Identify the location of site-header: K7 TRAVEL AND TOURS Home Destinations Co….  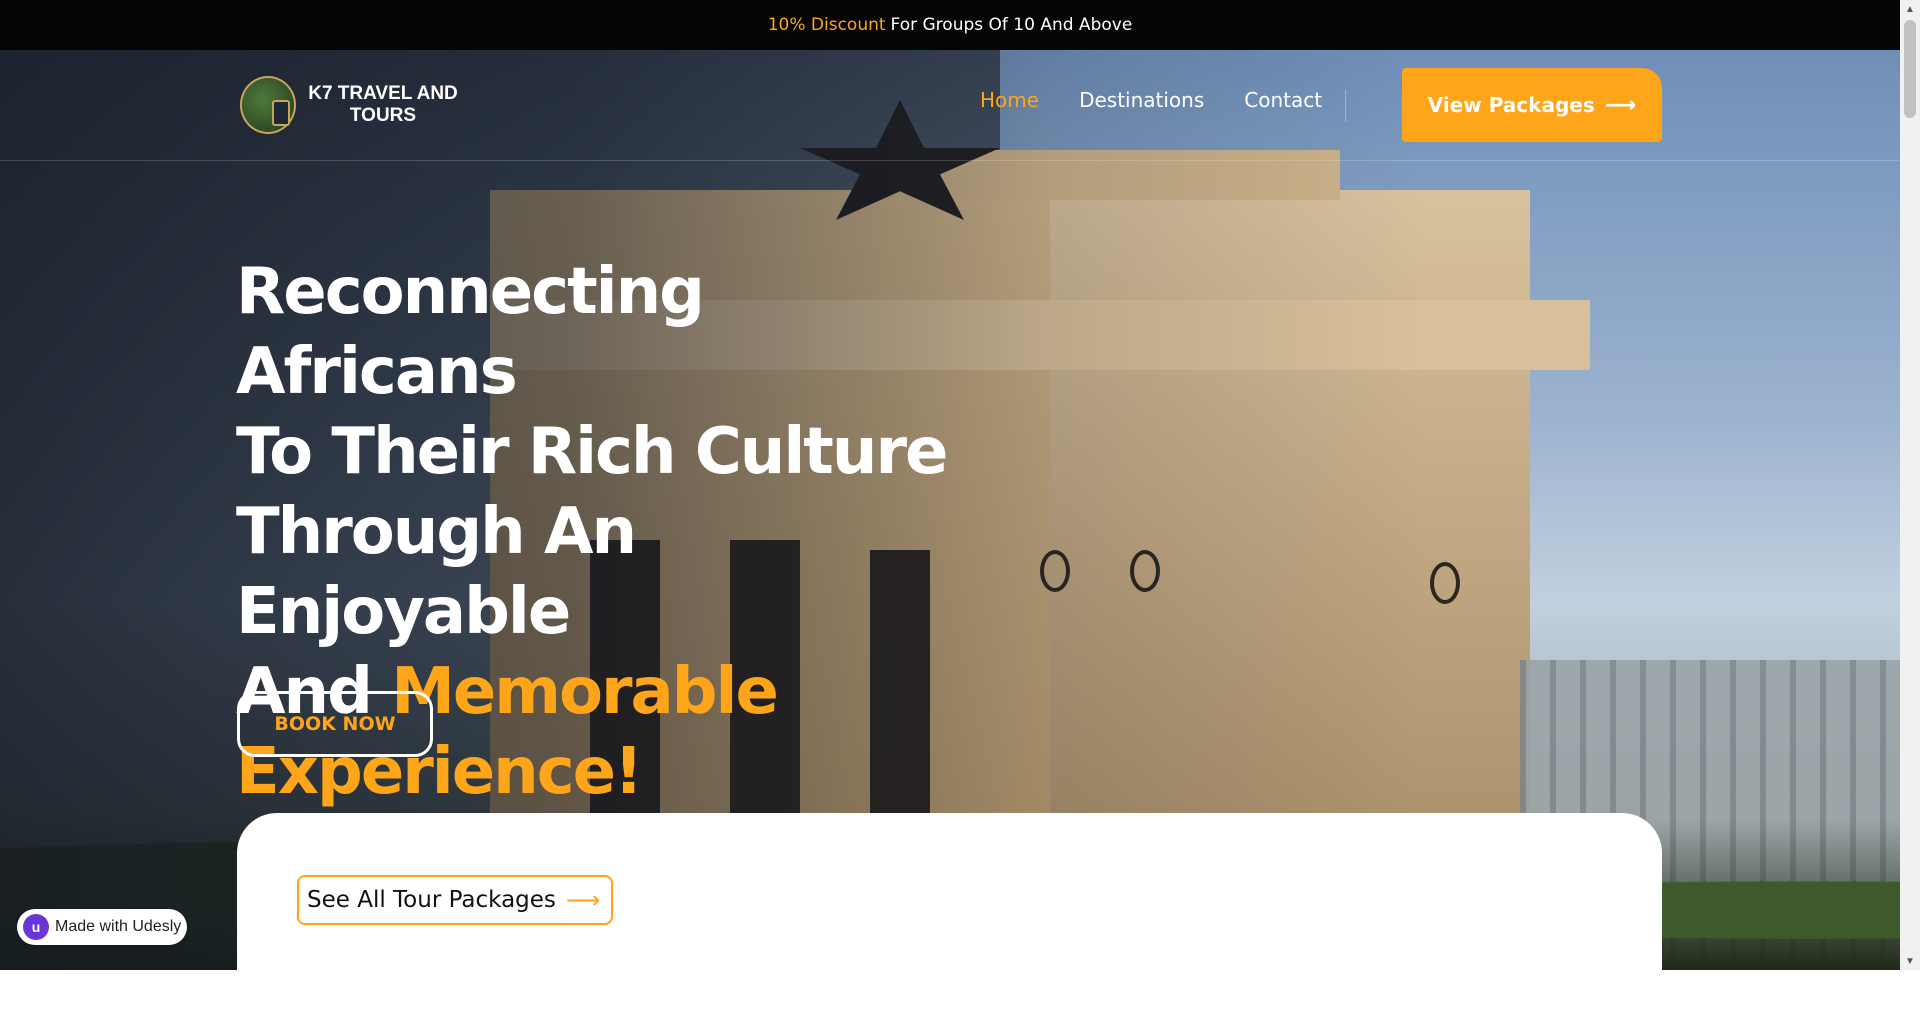
(950, 105).